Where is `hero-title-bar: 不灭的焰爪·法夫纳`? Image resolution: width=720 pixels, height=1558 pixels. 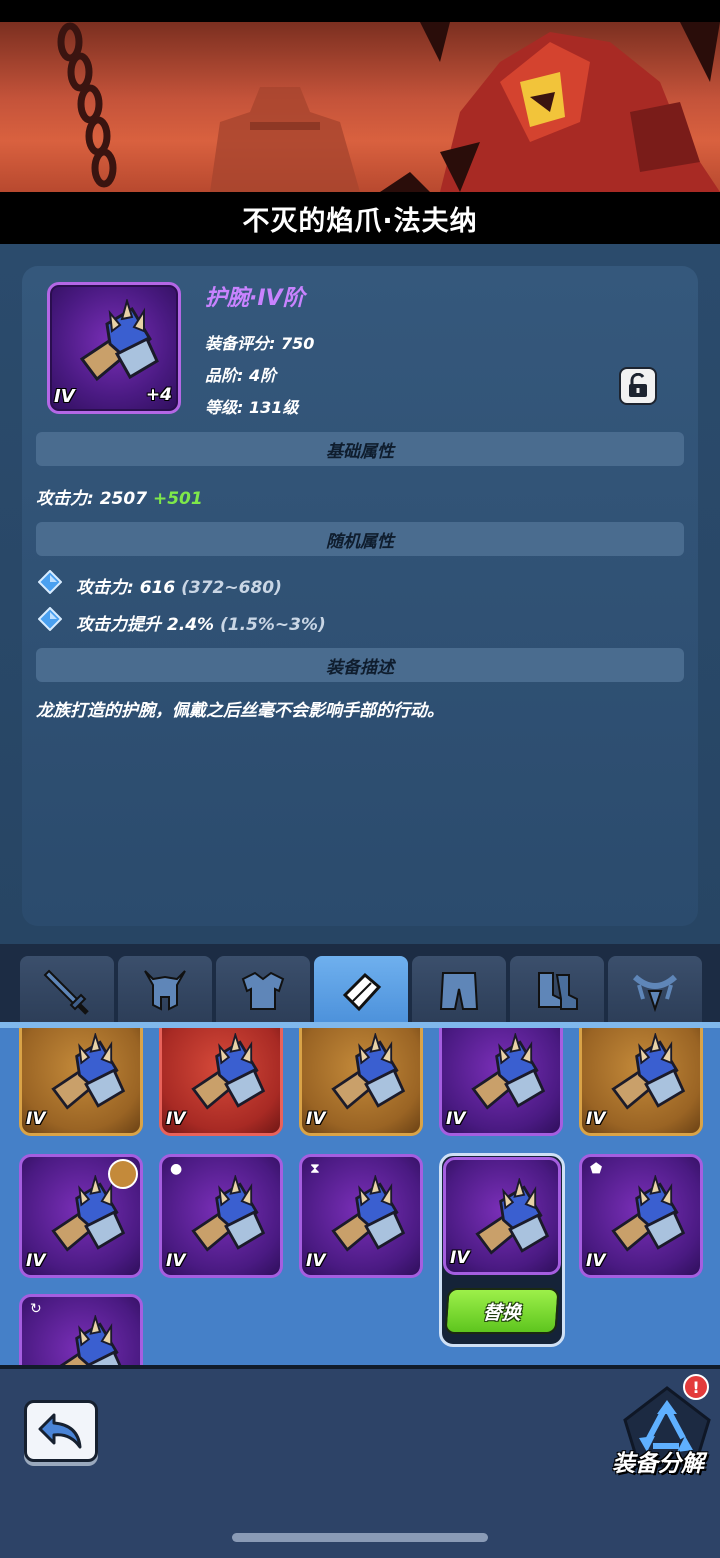
hero-title-bar: 不灭的焰爪·法夫纳 is located at coordinates (360, 218).